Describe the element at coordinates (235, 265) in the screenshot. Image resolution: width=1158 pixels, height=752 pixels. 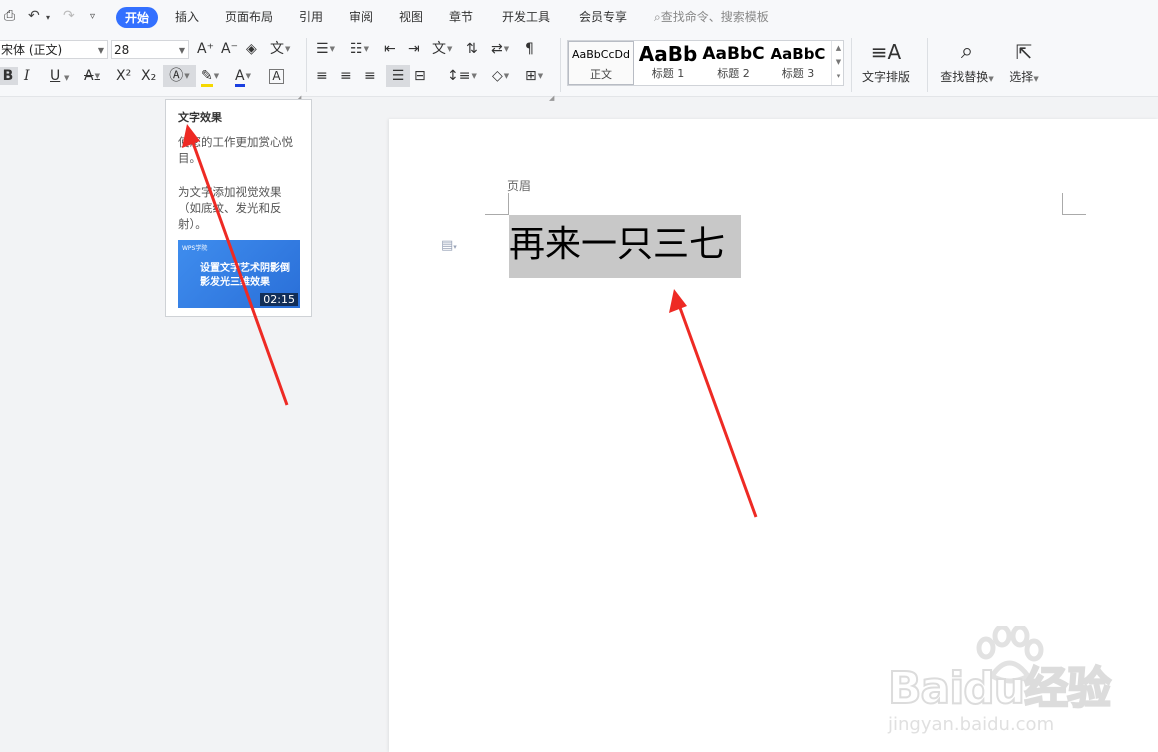
I see `red-arrow-to-tooltip` at that location.